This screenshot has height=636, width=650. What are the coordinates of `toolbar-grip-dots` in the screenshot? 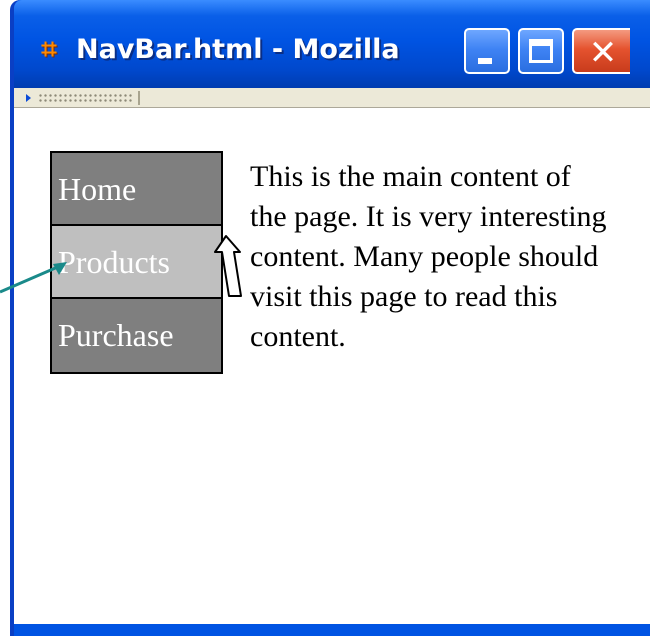 It's located at (85, 98).